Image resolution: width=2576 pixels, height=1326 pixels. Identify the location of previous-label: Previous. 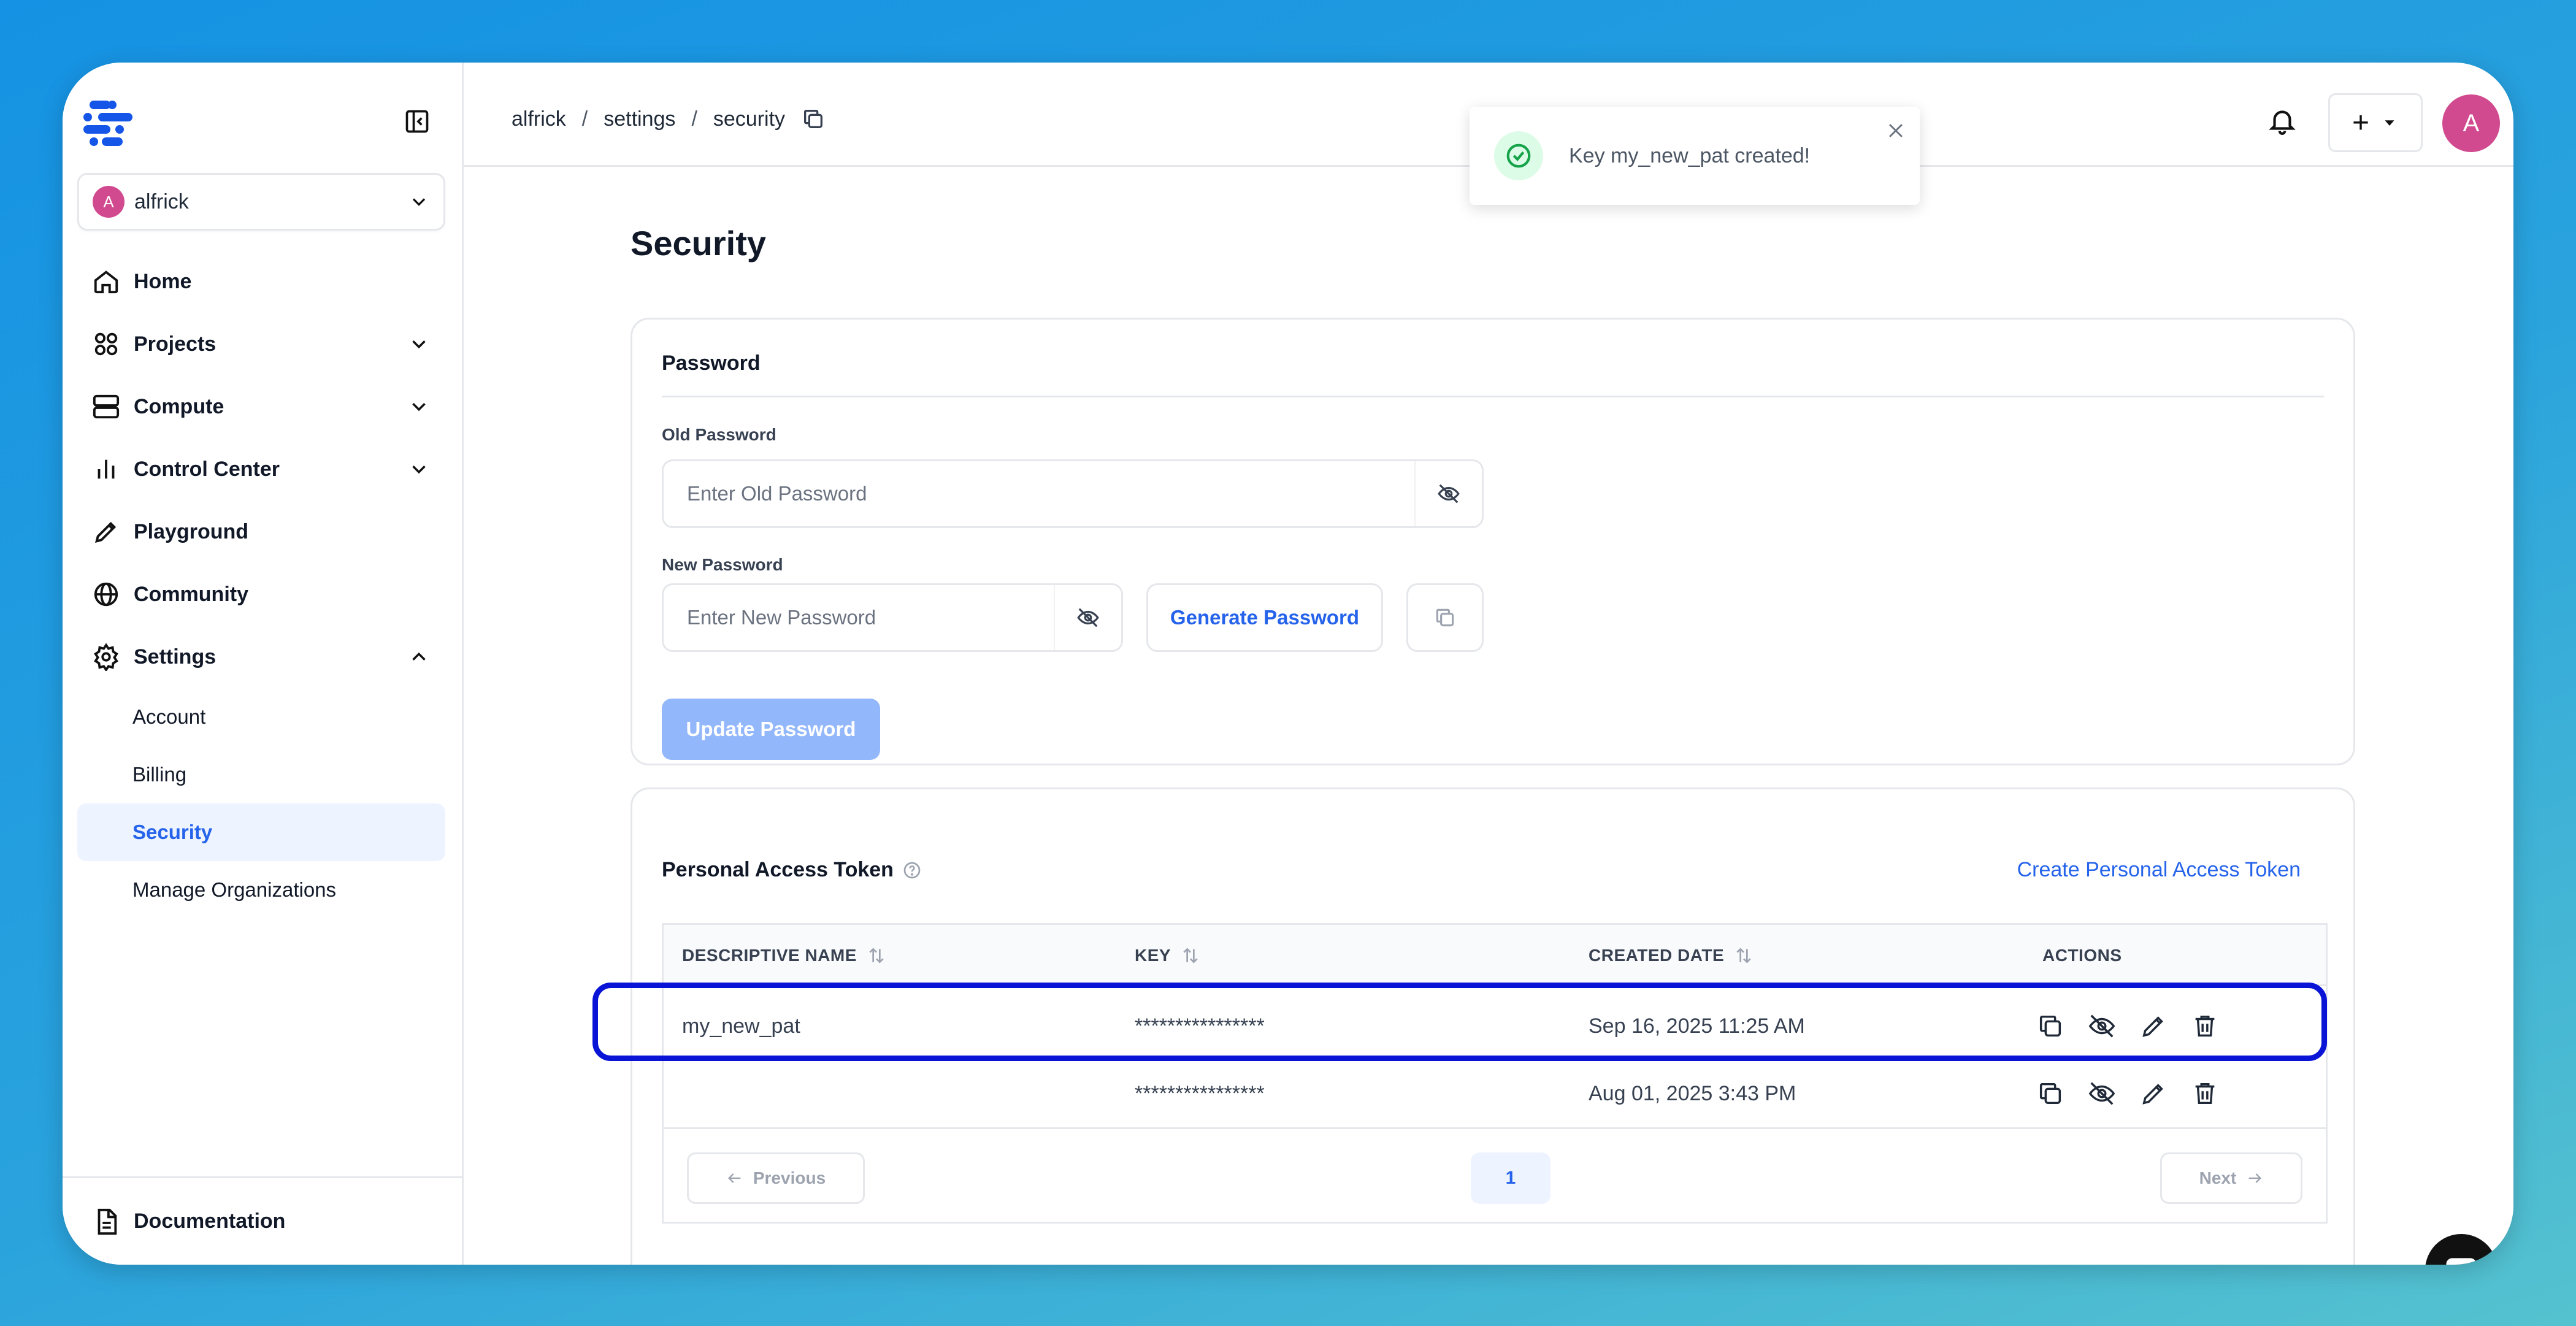
(789, 1177).